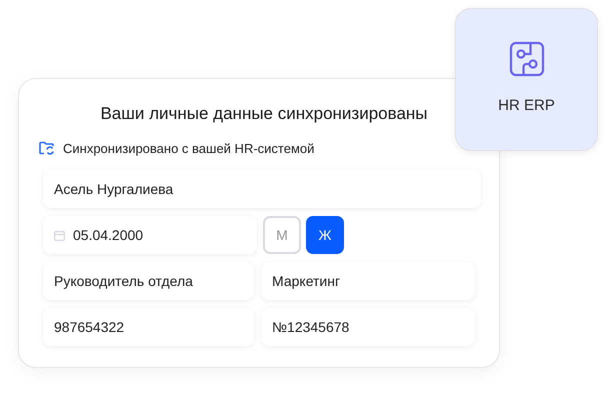  I want to click on phone-field: 987654322, so click(148, 327).